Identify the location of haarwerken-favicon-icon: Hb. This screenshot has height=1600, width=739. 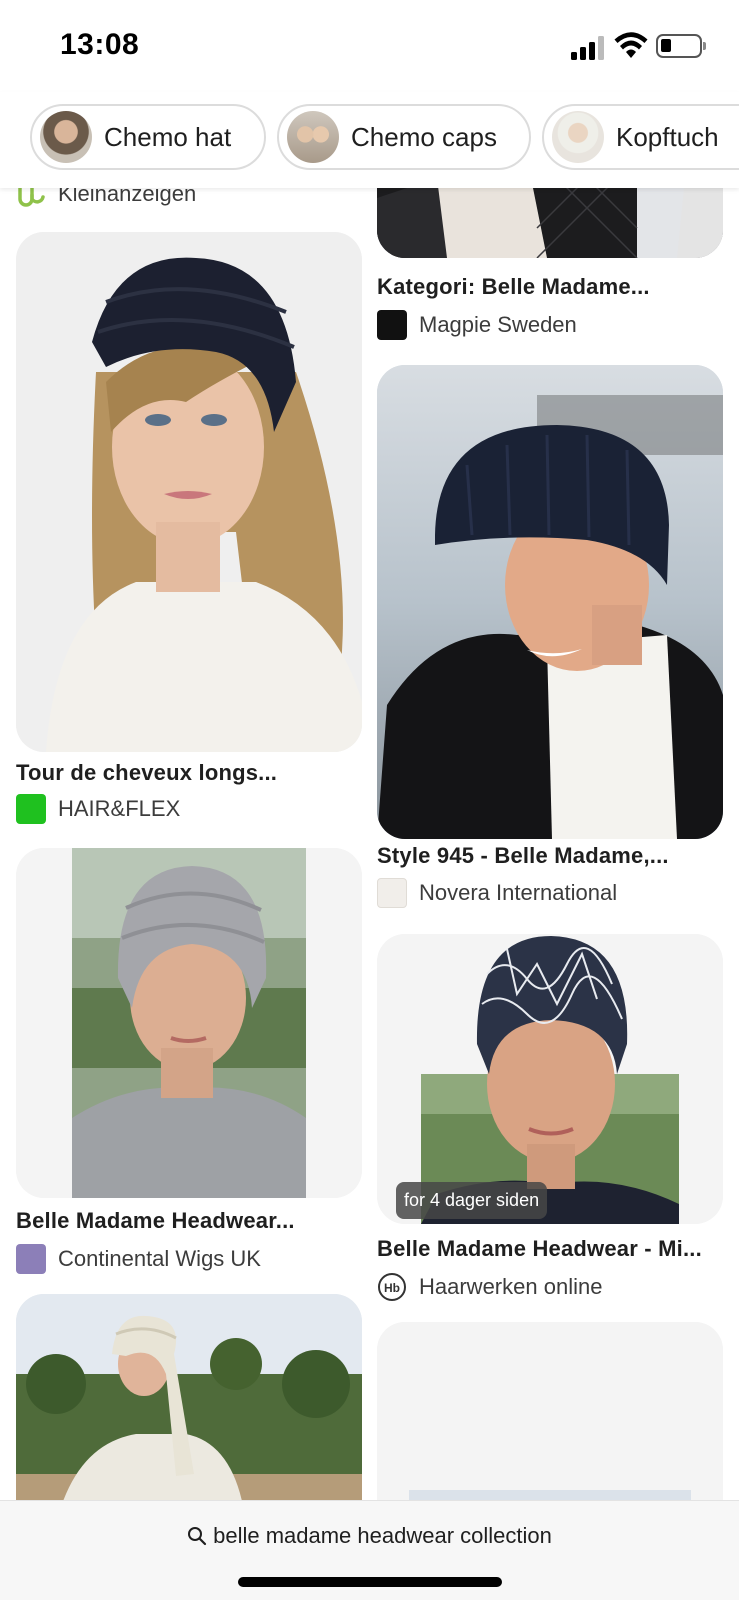
(392, 1287).